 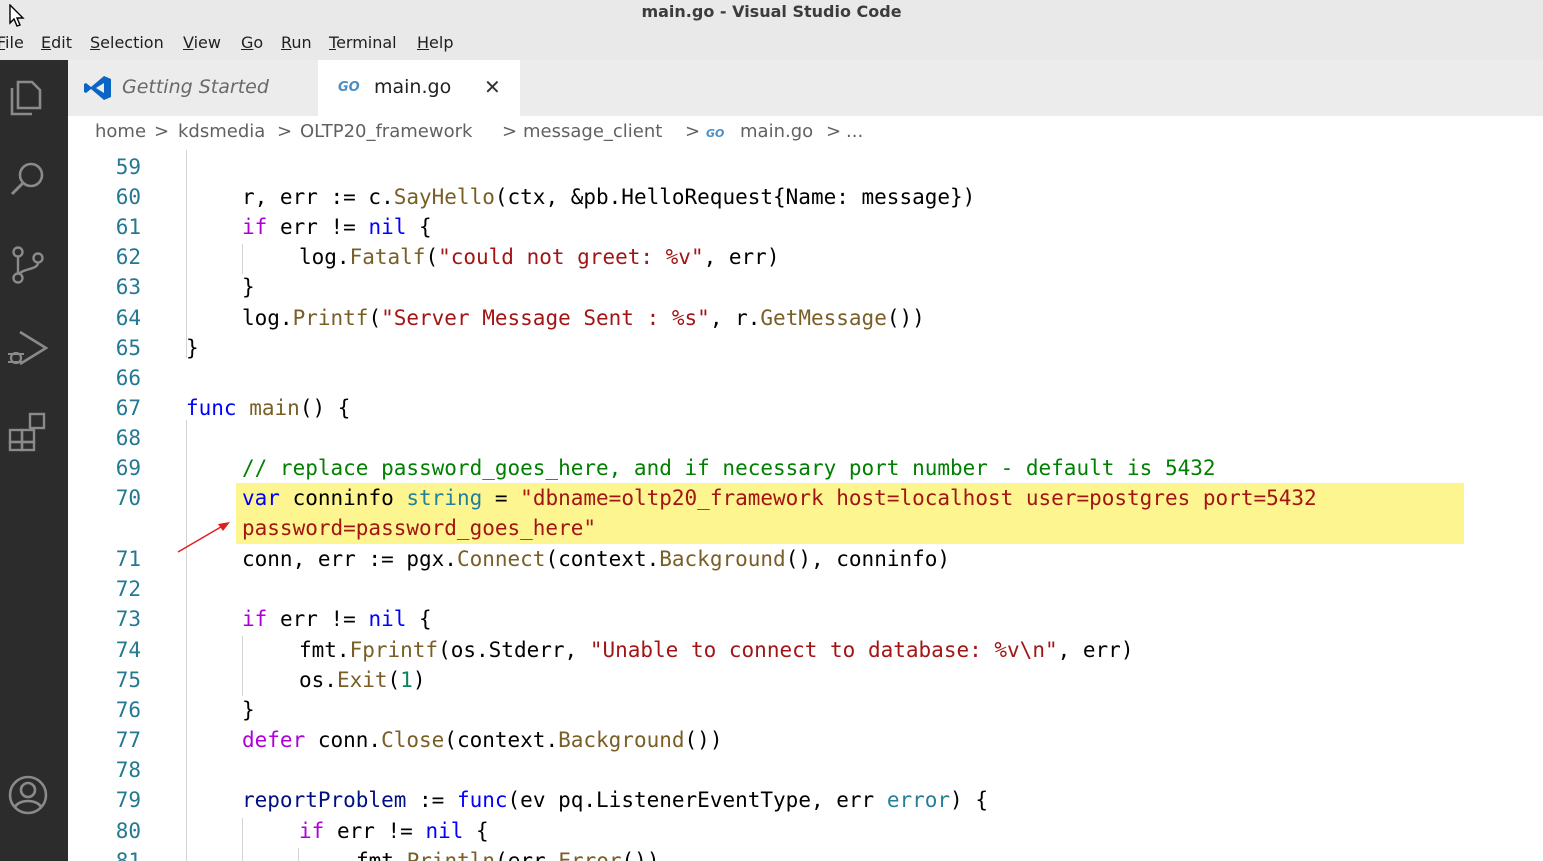 I want to click on breadcrumb-item: kdsmedia, so click(x=221, y=131).